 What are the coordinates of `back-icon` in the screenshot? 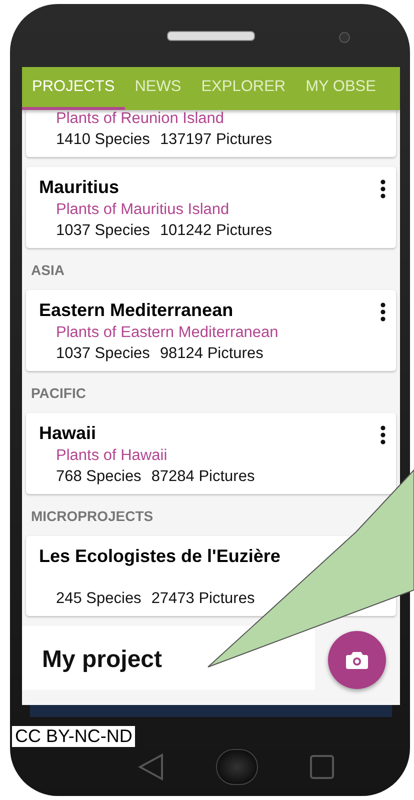 It's located at (151, 766).